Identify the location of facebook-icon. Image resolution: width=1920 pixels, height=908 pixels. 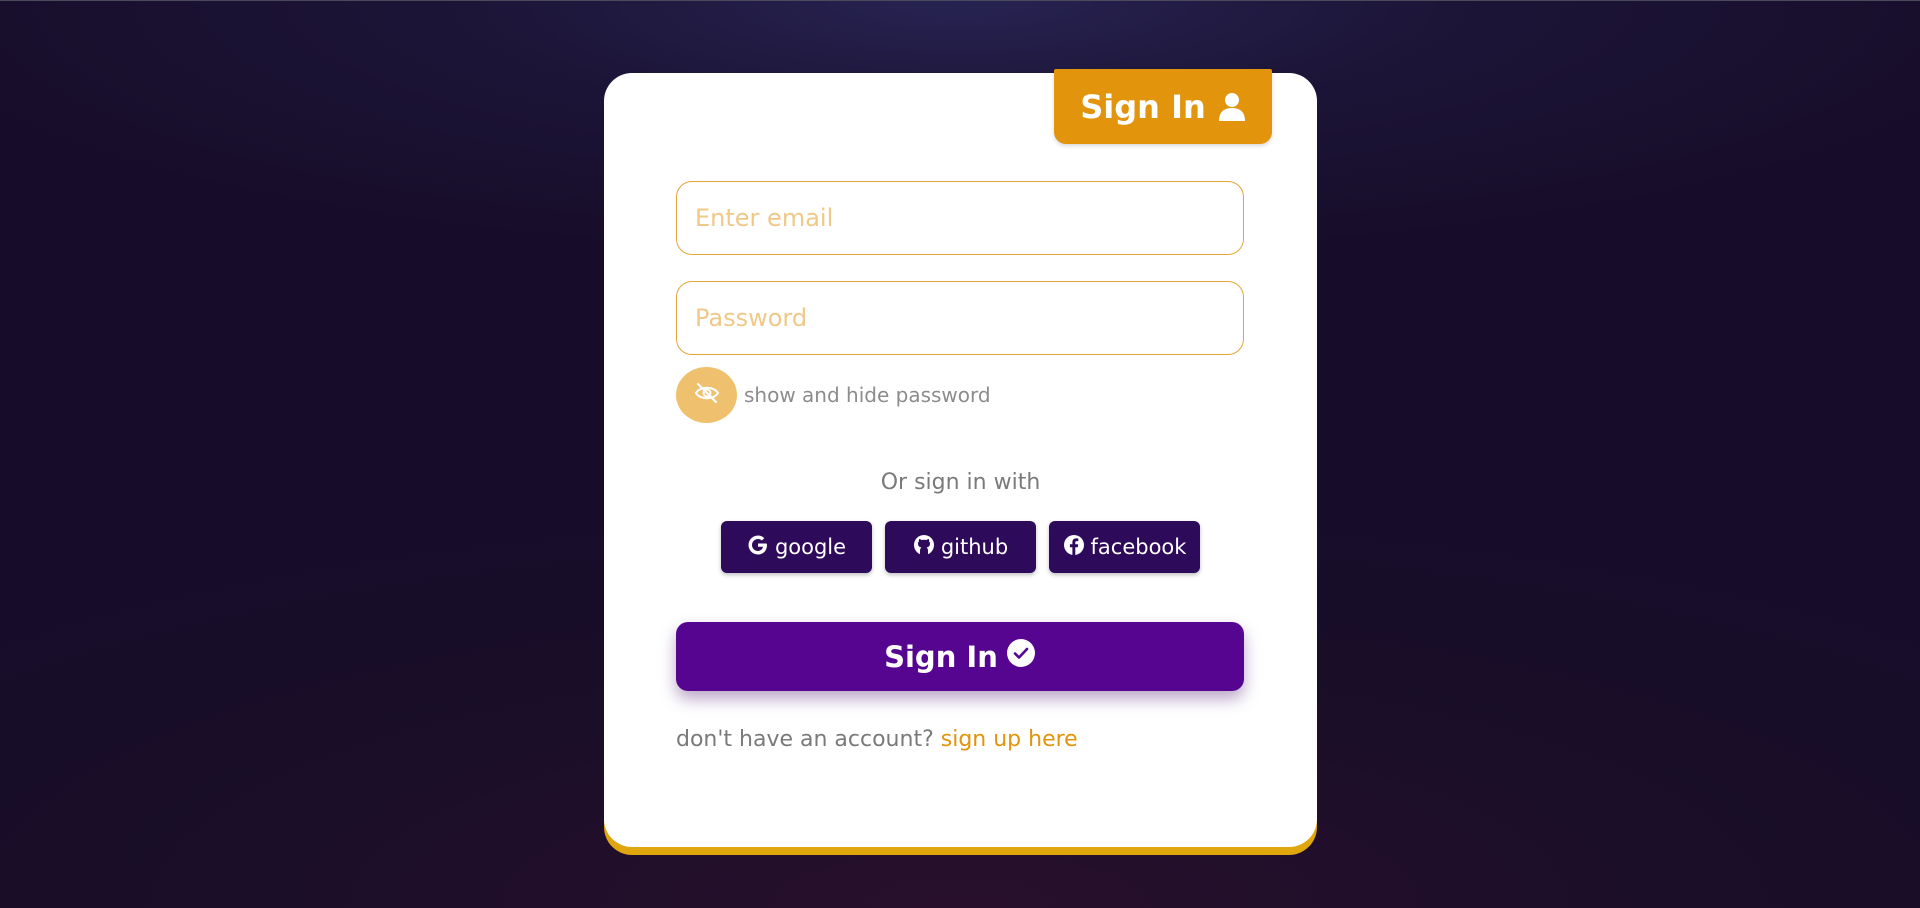
(1074, 547).